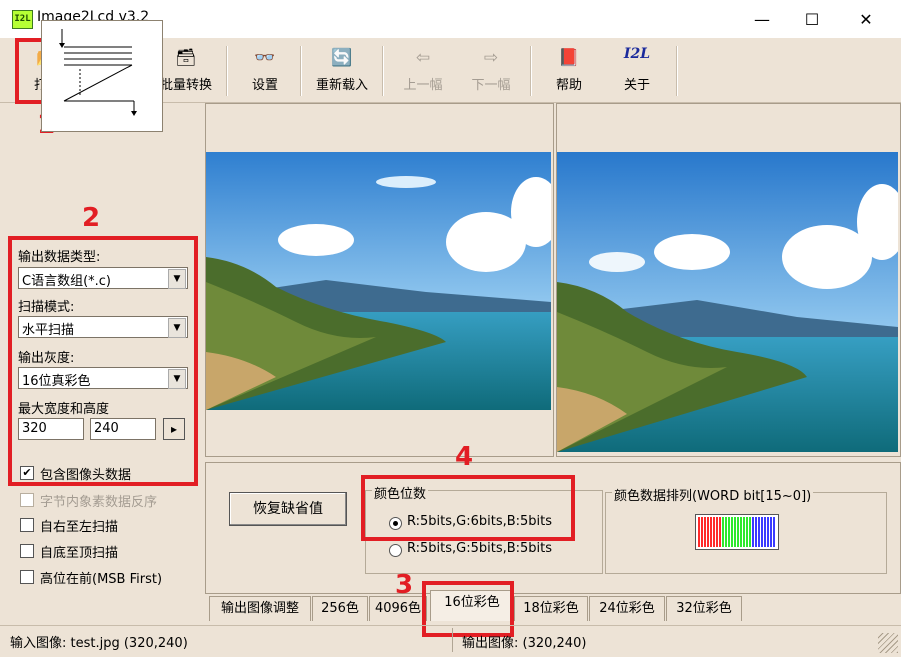  I want to click on scan-direction-preview, so click(102, 76).